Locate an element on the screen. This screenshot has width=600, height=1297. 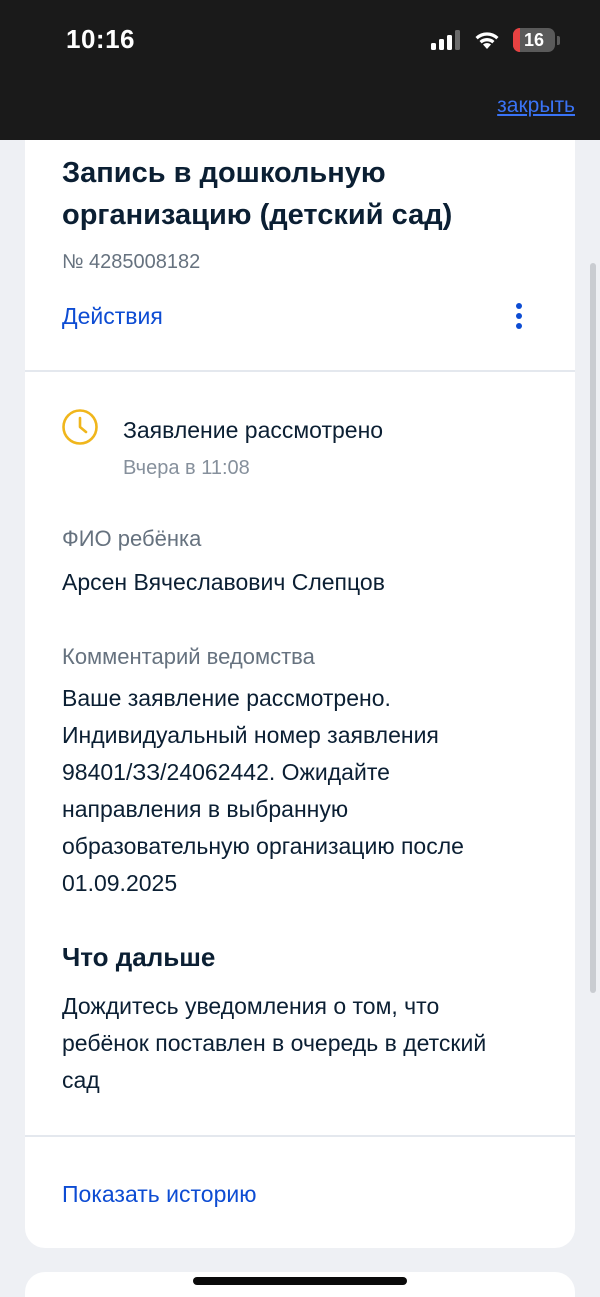
comment-line: направления в выбранную is located at coordinates (205, 809).